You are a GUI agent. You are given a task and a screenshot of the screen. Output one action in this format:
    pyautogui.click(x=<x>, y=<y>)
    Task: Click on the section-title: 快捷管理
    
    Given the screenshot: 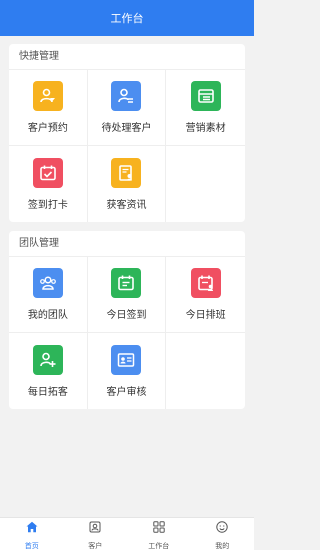 What is the action you would take?
    pyautogui.click(x=127, y=57)
    